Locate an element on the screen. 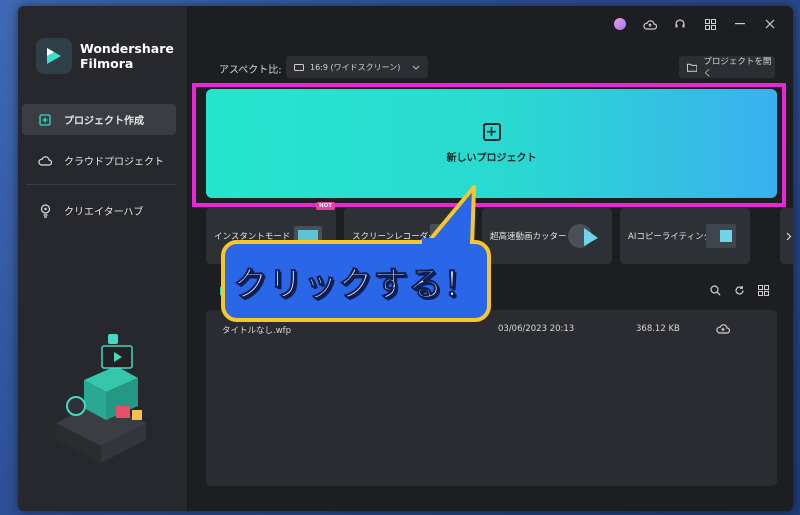 Image resolution: width=800 pixels, height=515 pixels. title-bar-controls is located at coordinates (695, 24).